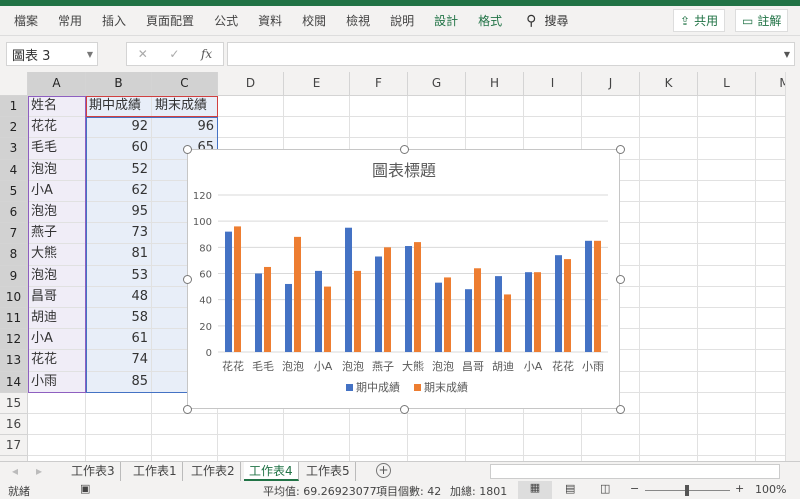 The image size is (800, 499). What do you see at coordinates (634, 488) in the screenshot?
I see `zoom-out-button: −` at bounding box center [634, 488].